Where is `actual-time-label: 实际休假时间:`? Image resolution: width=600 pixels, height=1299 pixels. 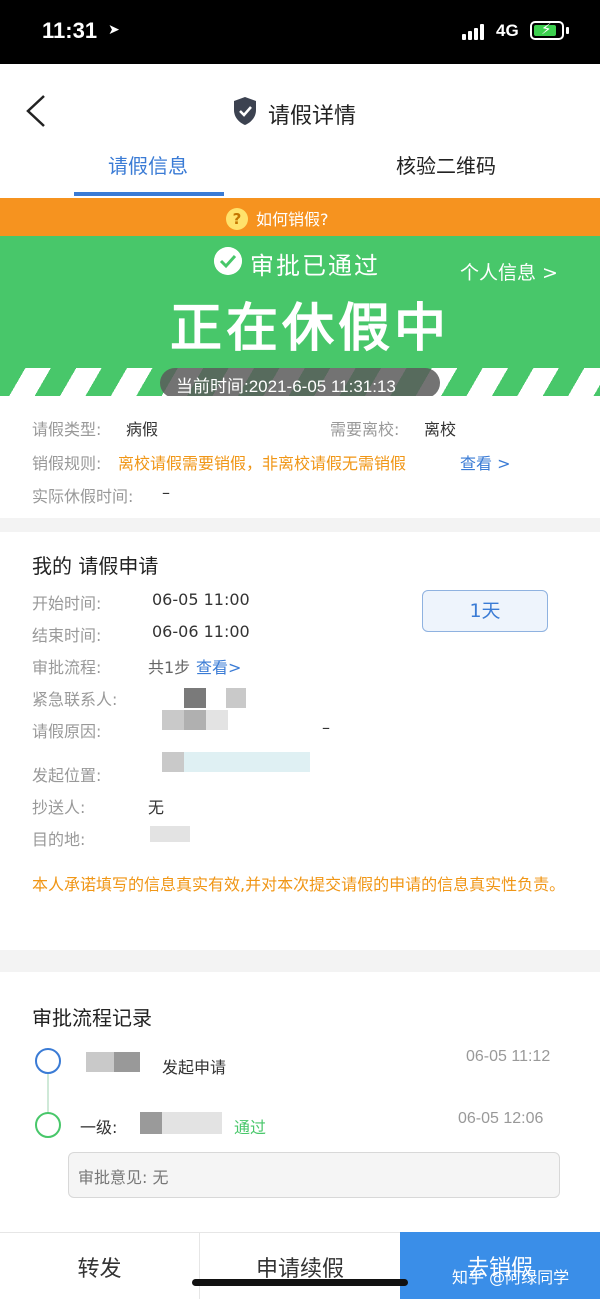
actual-time-label: 实际休假时间: is located at coordinates (83, 496).